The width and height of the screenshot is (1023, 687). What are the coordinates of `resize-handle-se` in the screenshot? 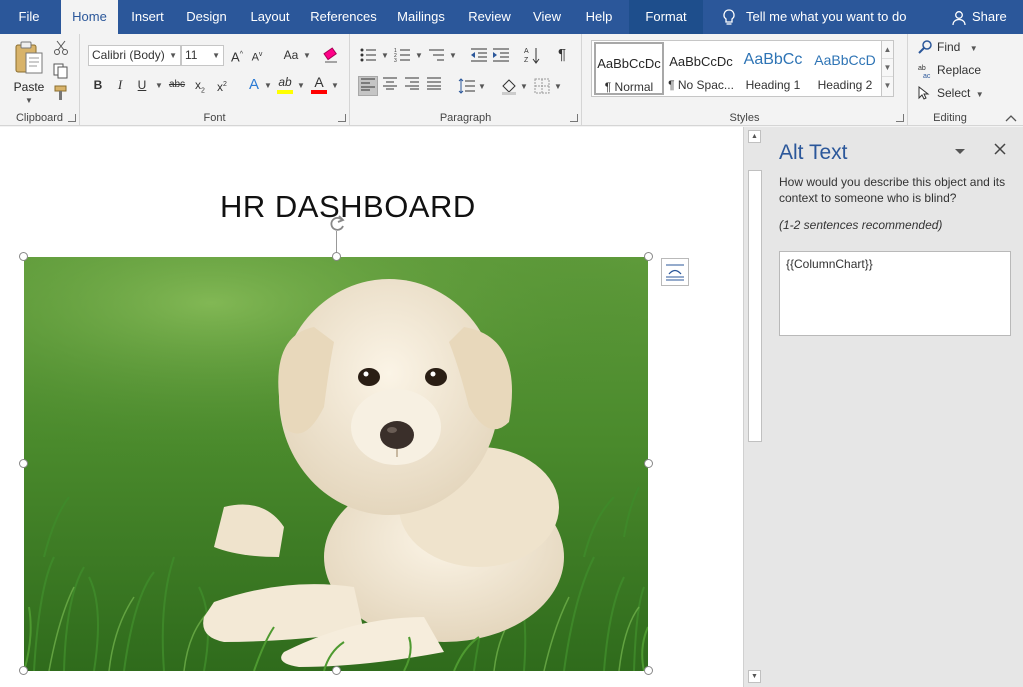 It's located at (648, 670).